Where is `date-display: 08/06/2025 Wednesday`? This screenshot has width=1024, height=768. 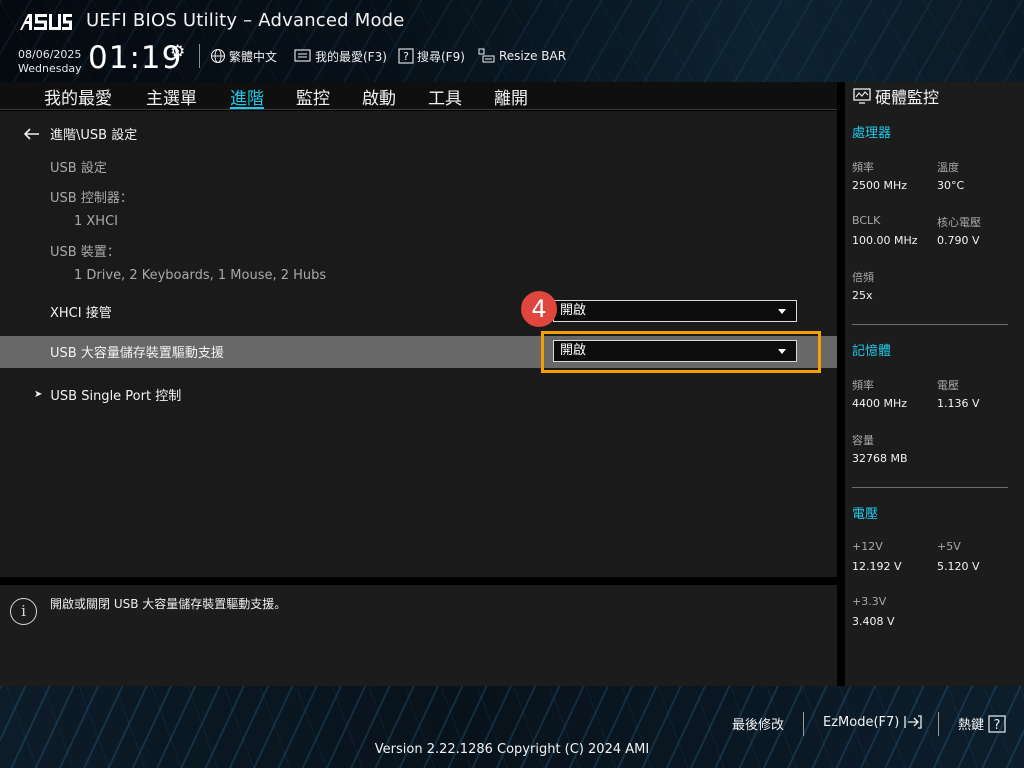
date-display: 08/06/2025 Wednesday is located at coordinates (50, 62).